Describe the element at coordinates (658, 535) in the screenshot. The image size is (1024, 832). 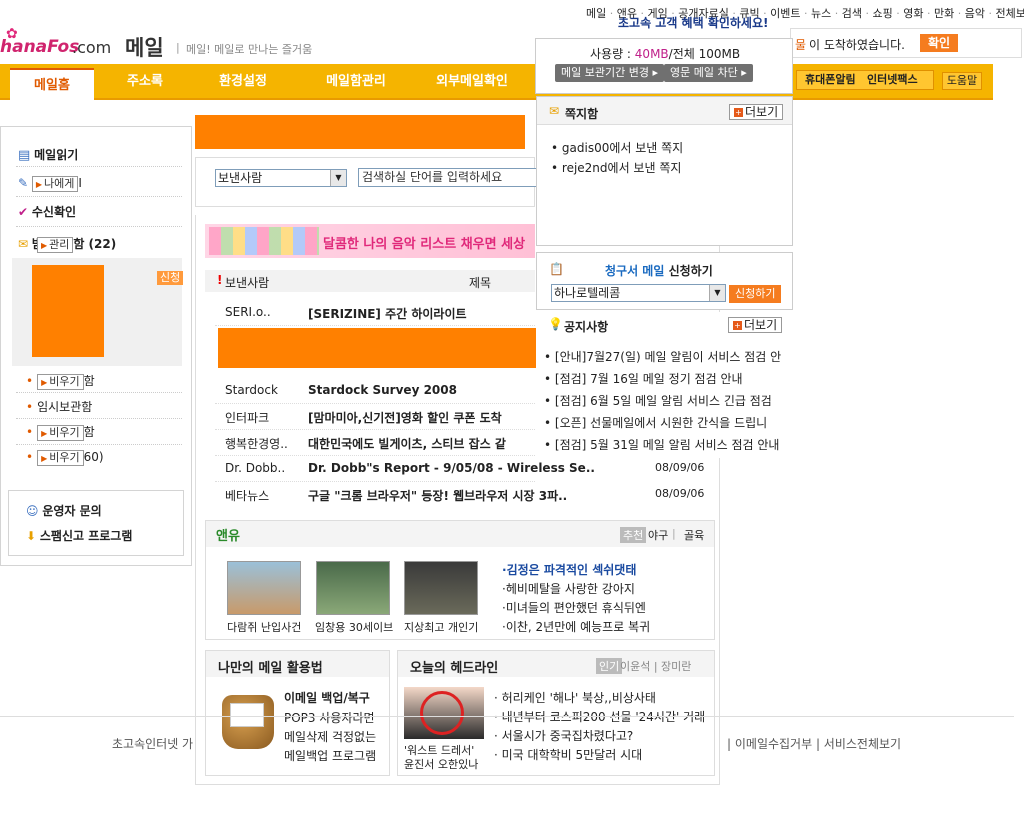
I see `anyu-tab-baseball: 야구` at that location.